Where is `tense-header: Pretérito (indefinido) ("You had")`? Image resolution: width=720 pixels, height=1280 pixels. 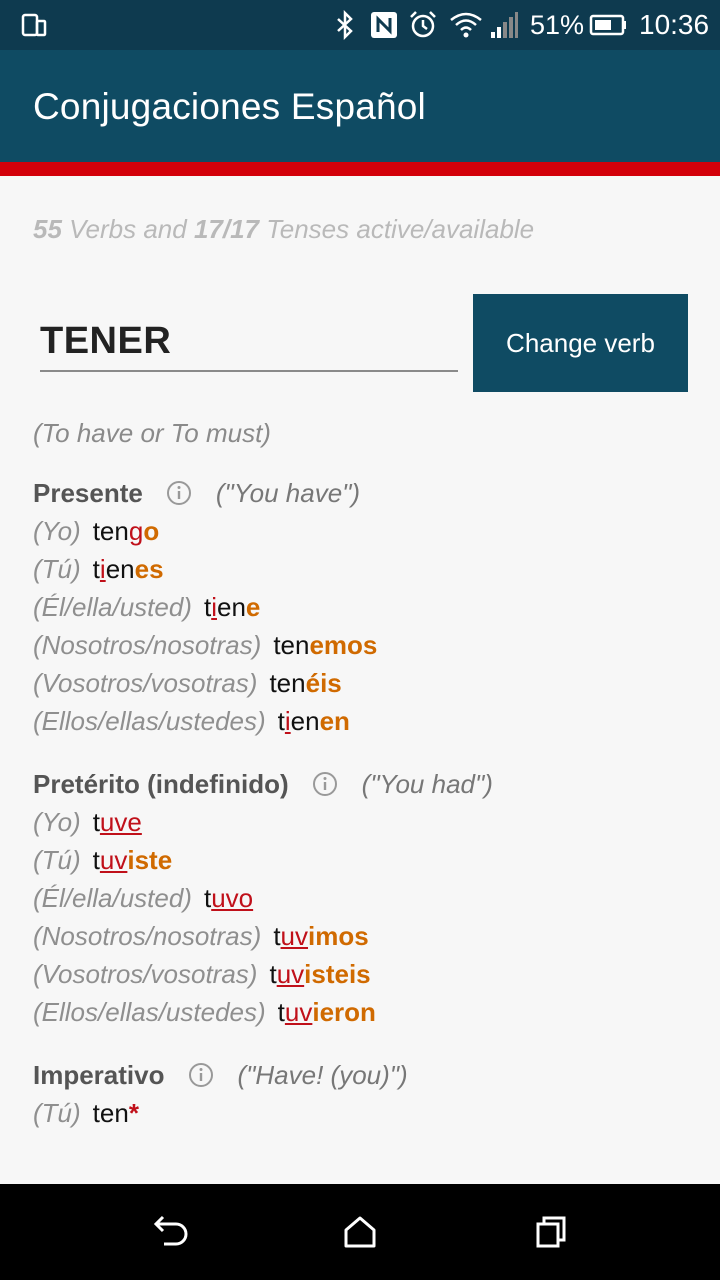 tense-header: Pretérito (indefinido) ("You had") is located at coordinates (373, 784).